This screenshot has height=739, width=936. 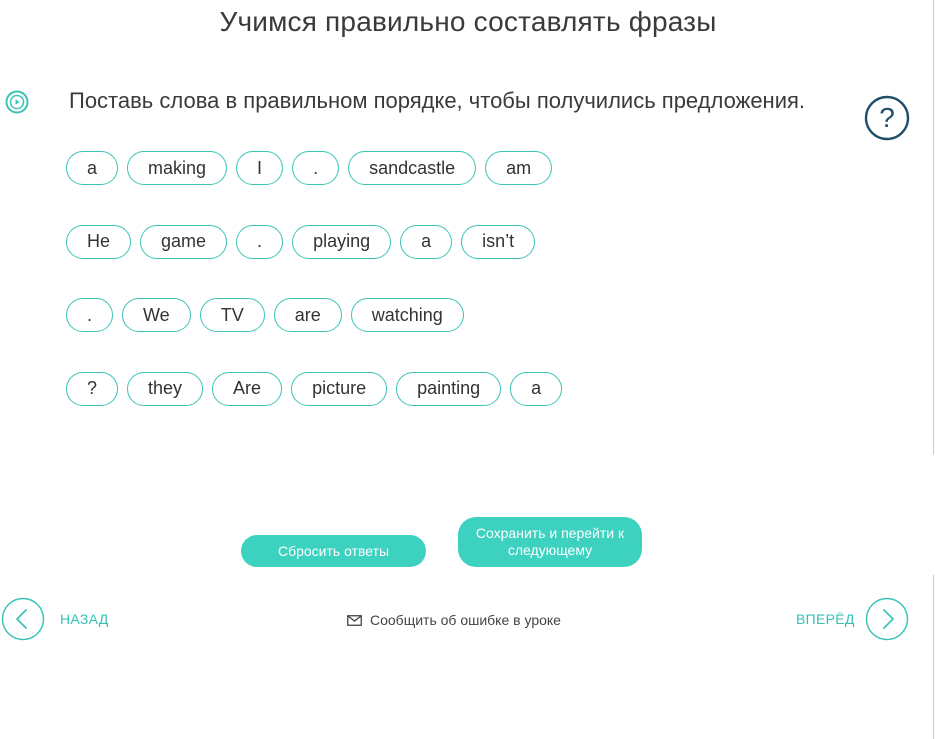 I want to click on word-chip: ?, so click(x=92, y=388).